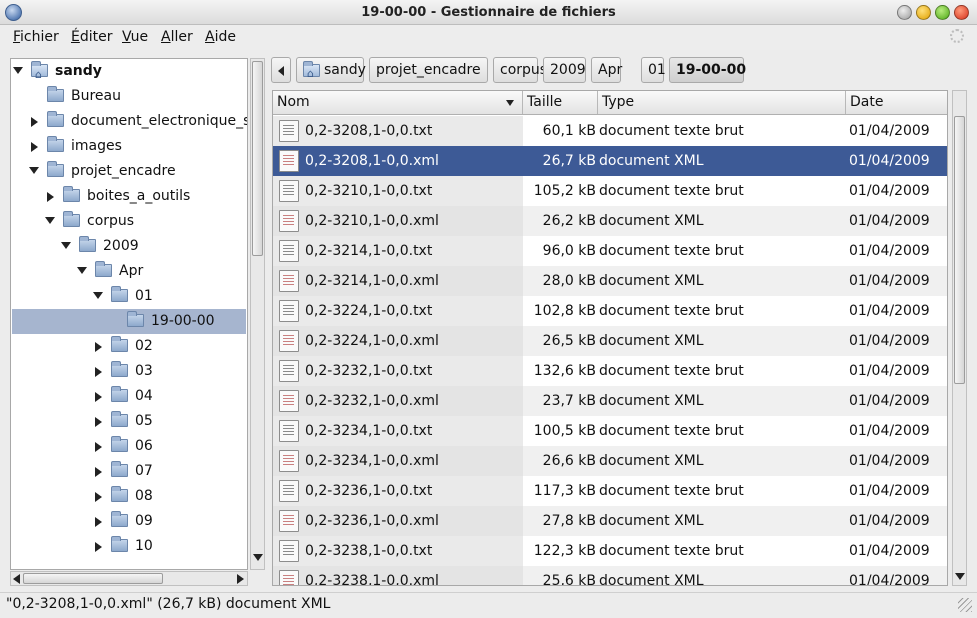 Image resolution: width=977 pixels, height=618 pixels. What do you see at coordinates (959, 250) in the screenshot?
I see `file-list-scroll-thumb` at bounding box center [959, 250].